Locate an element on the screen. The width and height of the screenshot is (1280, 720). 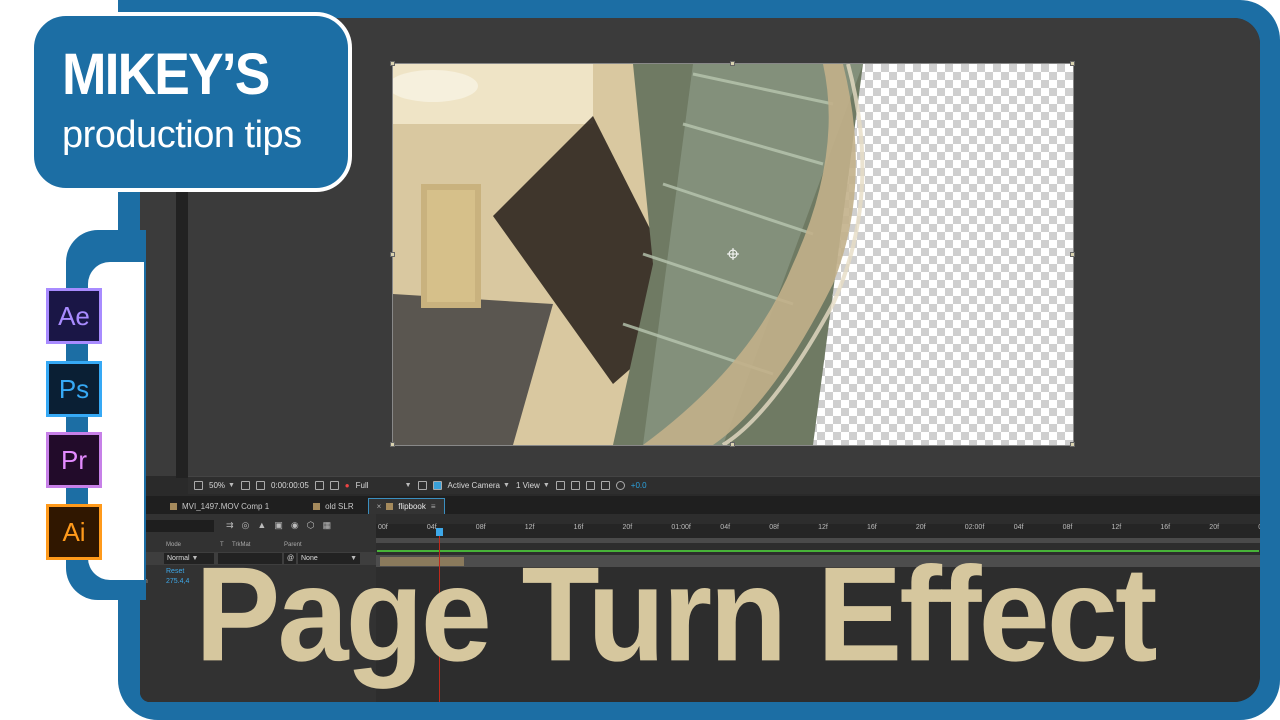
handle-top-right is located at coordinates (1072, 63).